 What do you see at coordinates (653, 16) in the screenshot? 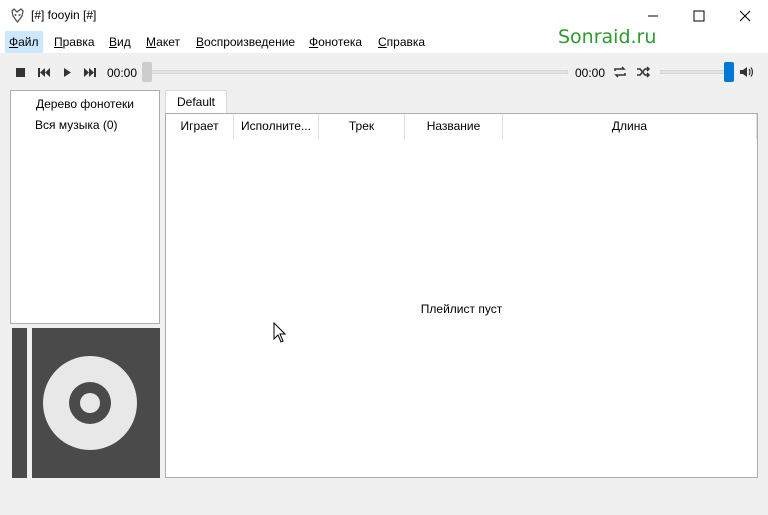
I see `minimize-icon` at bounding box center [653, 16].